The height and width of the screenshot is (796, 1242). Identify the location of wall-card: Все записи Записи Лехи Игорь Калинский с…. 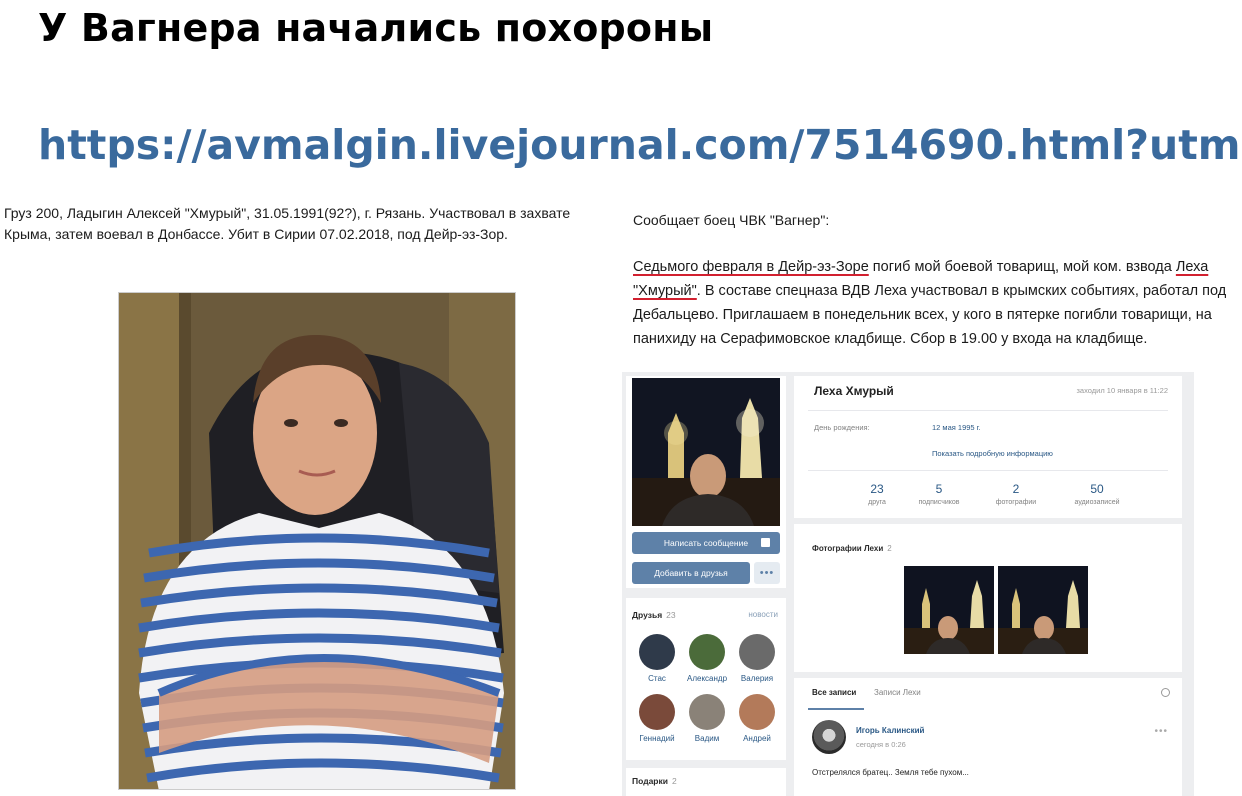
(988, 737).